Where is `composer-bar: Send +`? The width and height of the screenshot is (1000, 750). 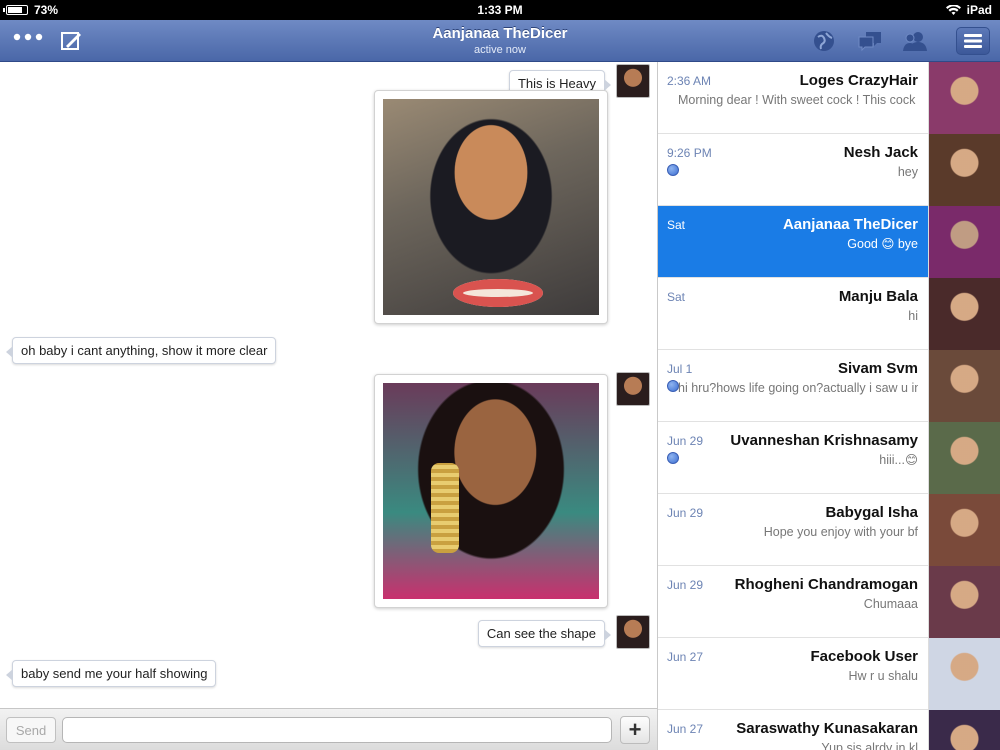 composer-bar: Send + is located at coordinates (328, 729).